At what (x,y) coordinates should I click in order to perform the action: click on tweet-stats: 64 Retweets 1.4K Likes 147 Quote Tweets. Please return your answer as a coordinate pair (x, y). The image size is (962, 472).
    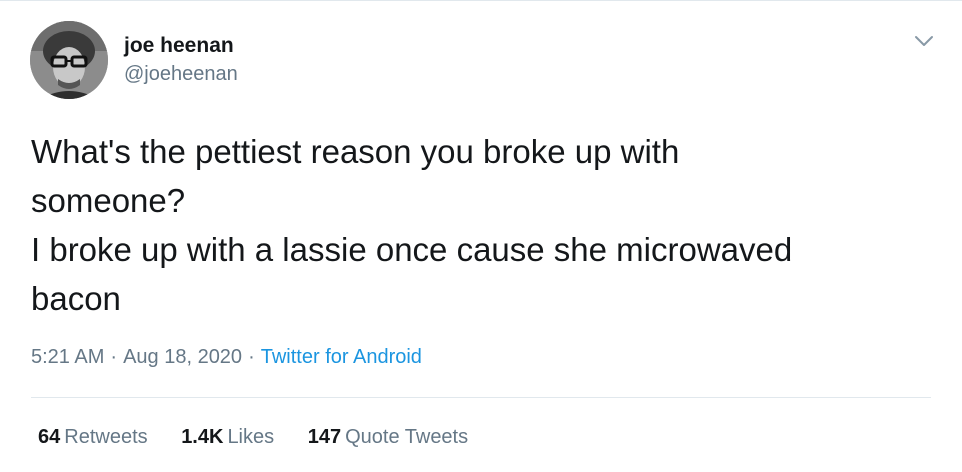
    Looking at the image, I should click on (267, 437).